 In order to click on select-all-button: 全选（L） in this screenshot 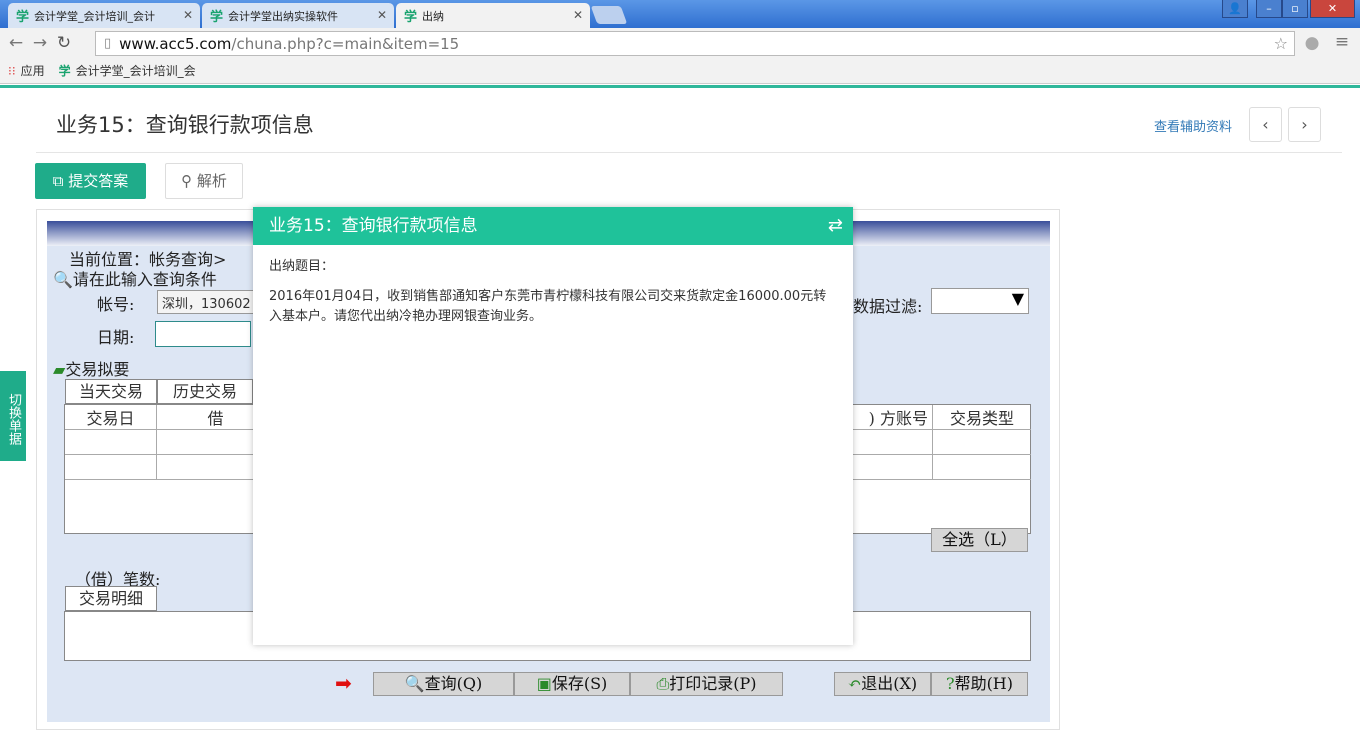, I will do `click(979, 540)`.